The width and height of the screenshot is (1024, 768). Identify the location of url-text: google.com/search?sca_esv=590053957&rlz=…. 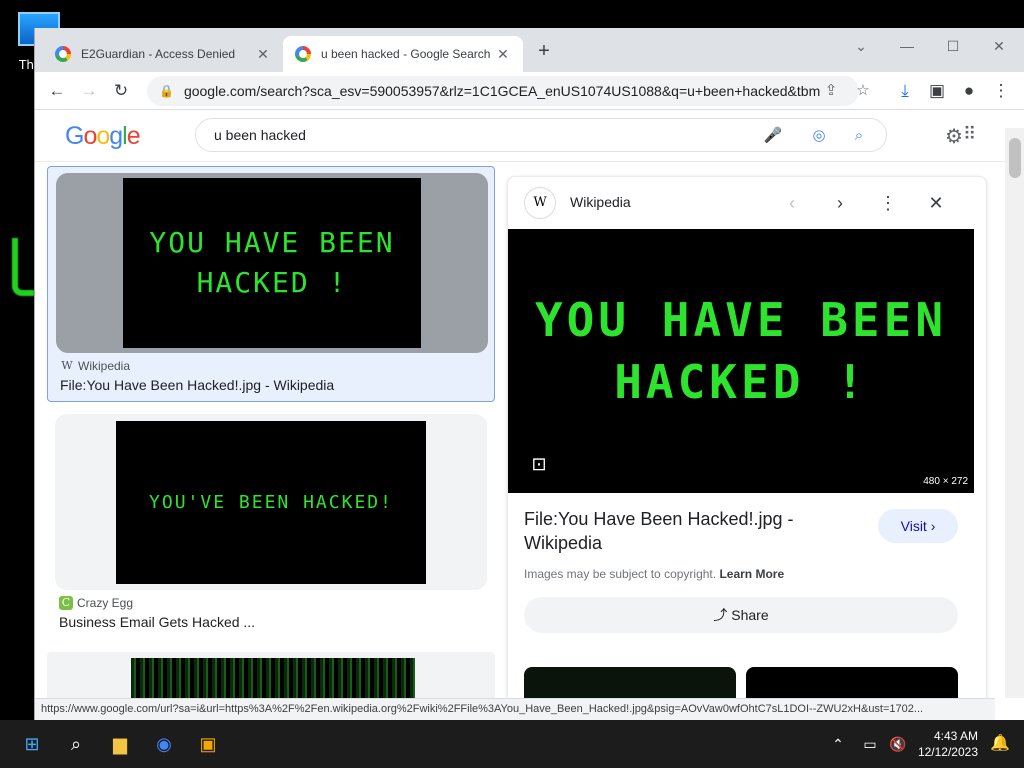
(502, 91).